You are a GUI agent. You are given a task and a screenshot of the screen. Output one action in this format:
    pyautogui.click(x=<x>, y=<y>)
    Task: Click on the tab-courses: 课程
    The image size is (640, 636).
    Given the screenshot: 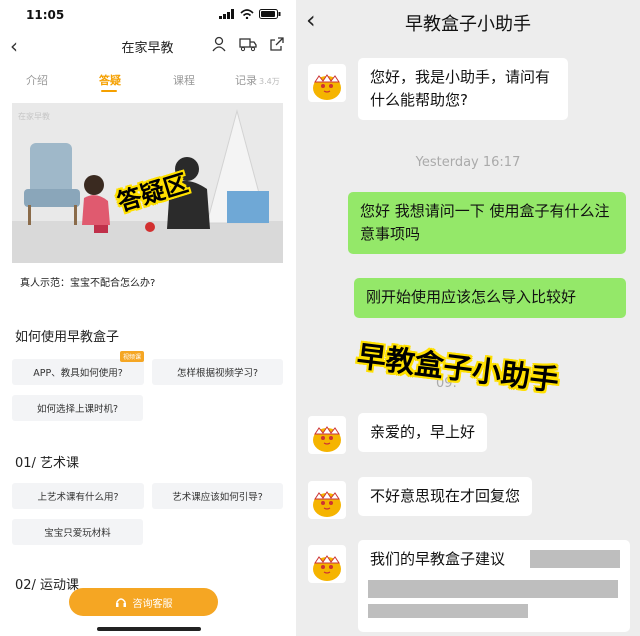 What is the action you would take?
    pyautogui.click(x=184, y=80)
    